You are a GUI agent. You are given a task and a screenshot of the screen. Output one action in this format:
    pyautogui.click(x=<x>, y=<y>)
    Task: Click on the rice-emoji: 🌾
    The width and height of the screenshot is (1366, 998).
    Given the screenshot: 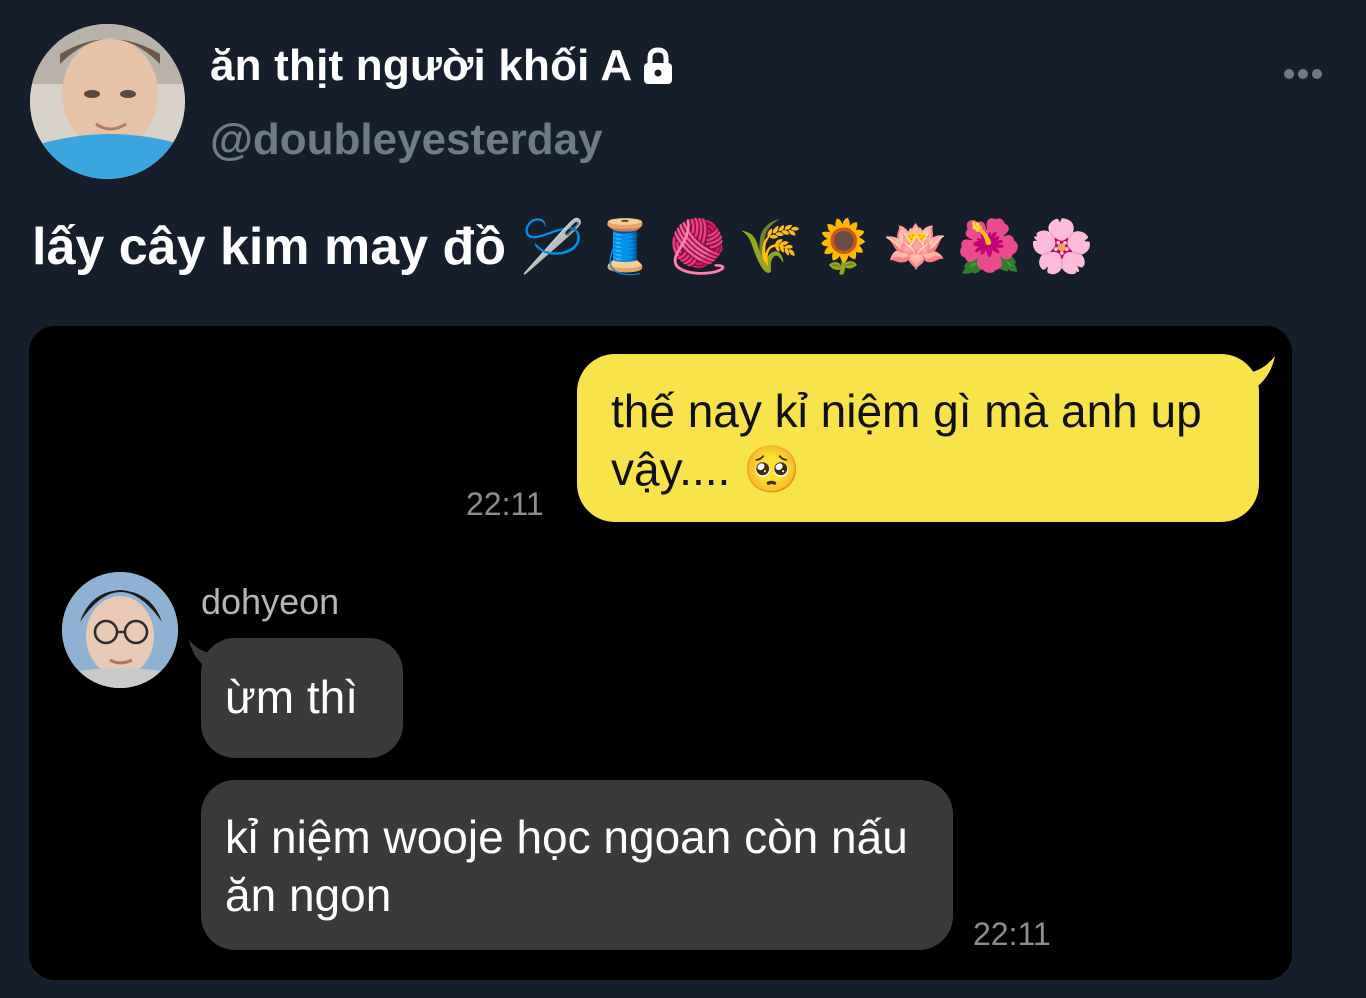 What is the action you would take?
    pyautogui.click(x=771, y=247)
    